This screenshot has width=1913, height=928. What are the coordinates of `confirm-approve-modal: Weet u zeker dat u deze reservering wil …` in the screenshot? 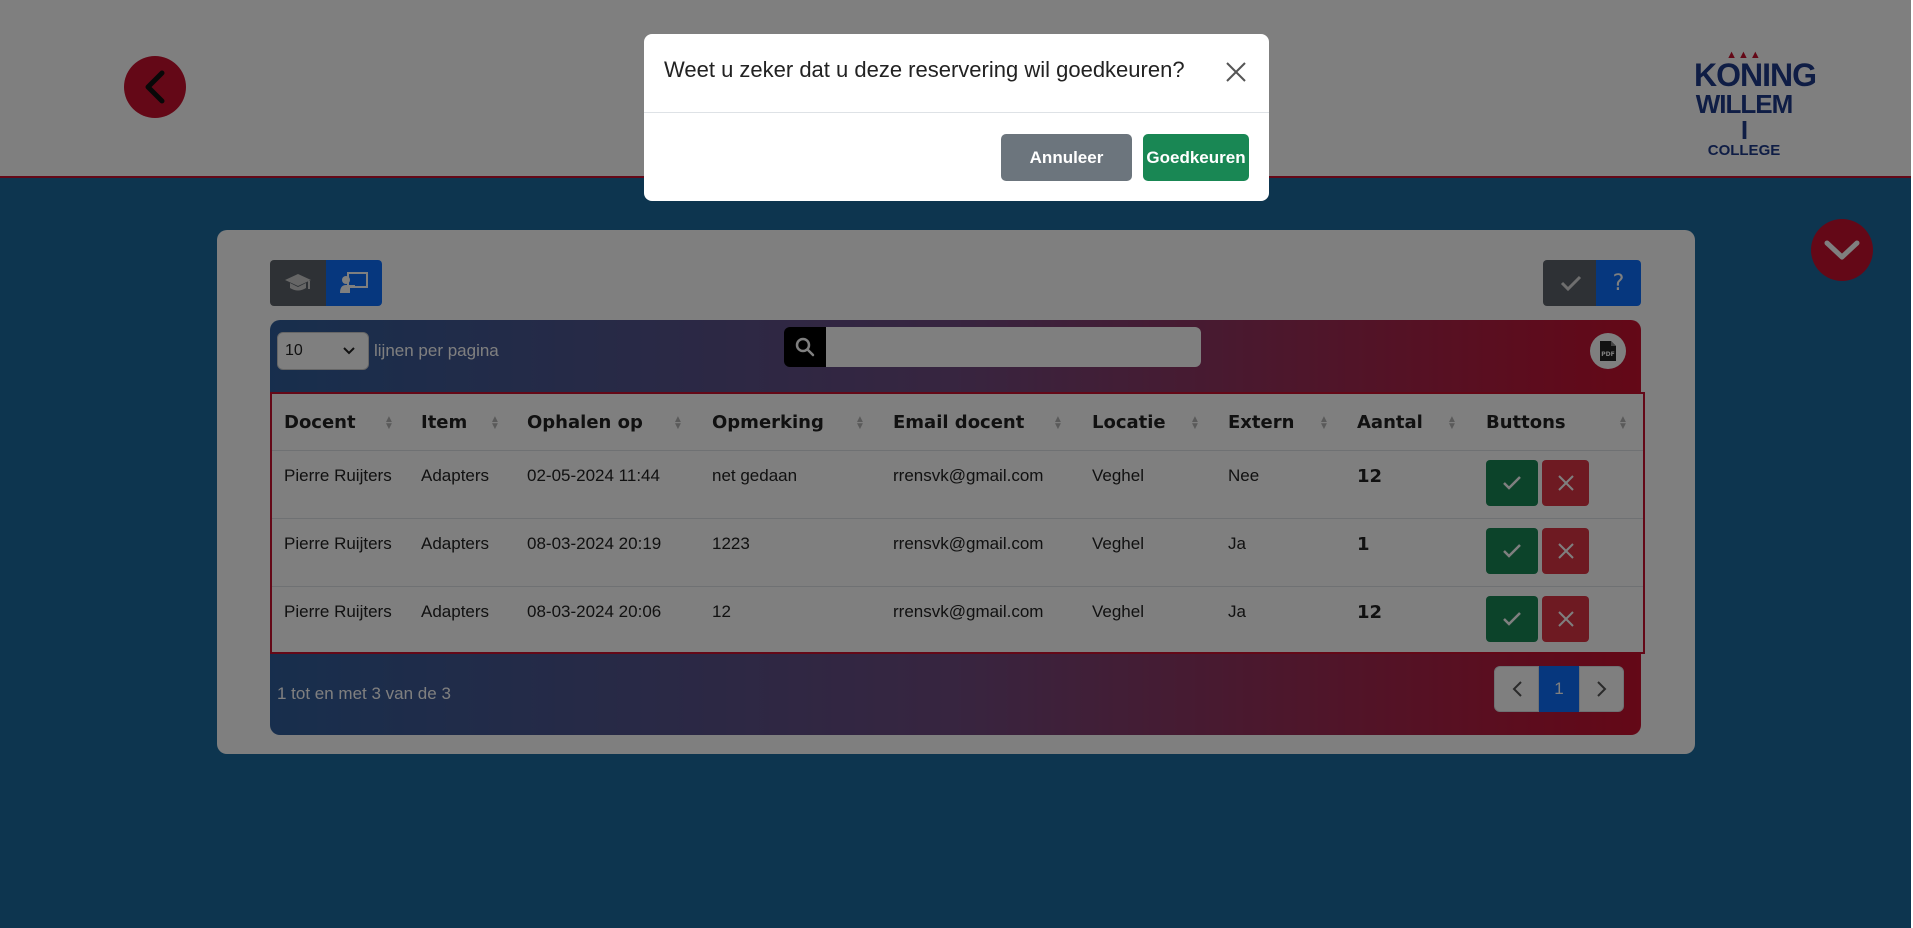 It's located at (956, 117).